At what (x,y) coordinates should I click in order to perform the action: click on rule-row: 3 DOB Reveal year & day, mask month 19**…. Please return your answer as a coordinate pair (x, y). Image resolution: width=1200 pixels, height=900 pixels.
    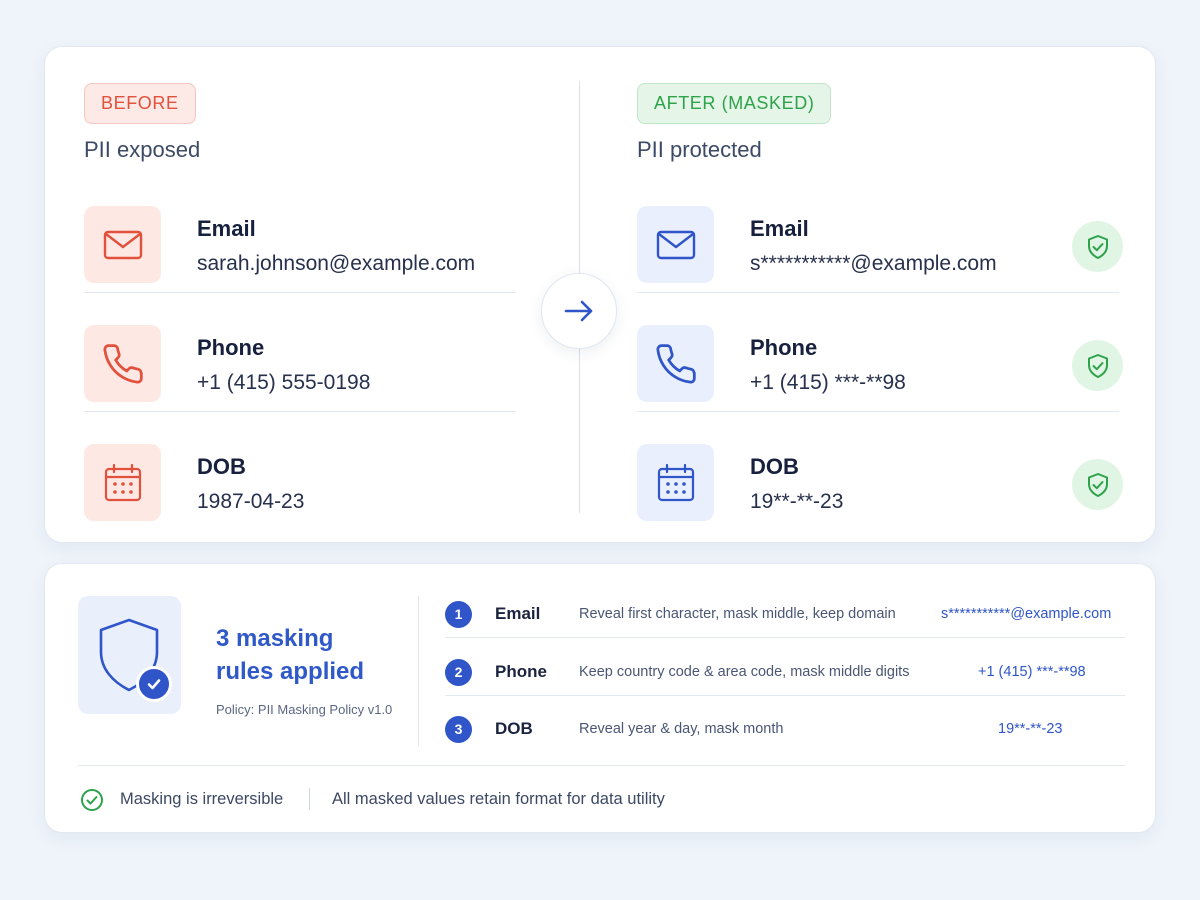
    Looking at the image, I should click on (785, 724).